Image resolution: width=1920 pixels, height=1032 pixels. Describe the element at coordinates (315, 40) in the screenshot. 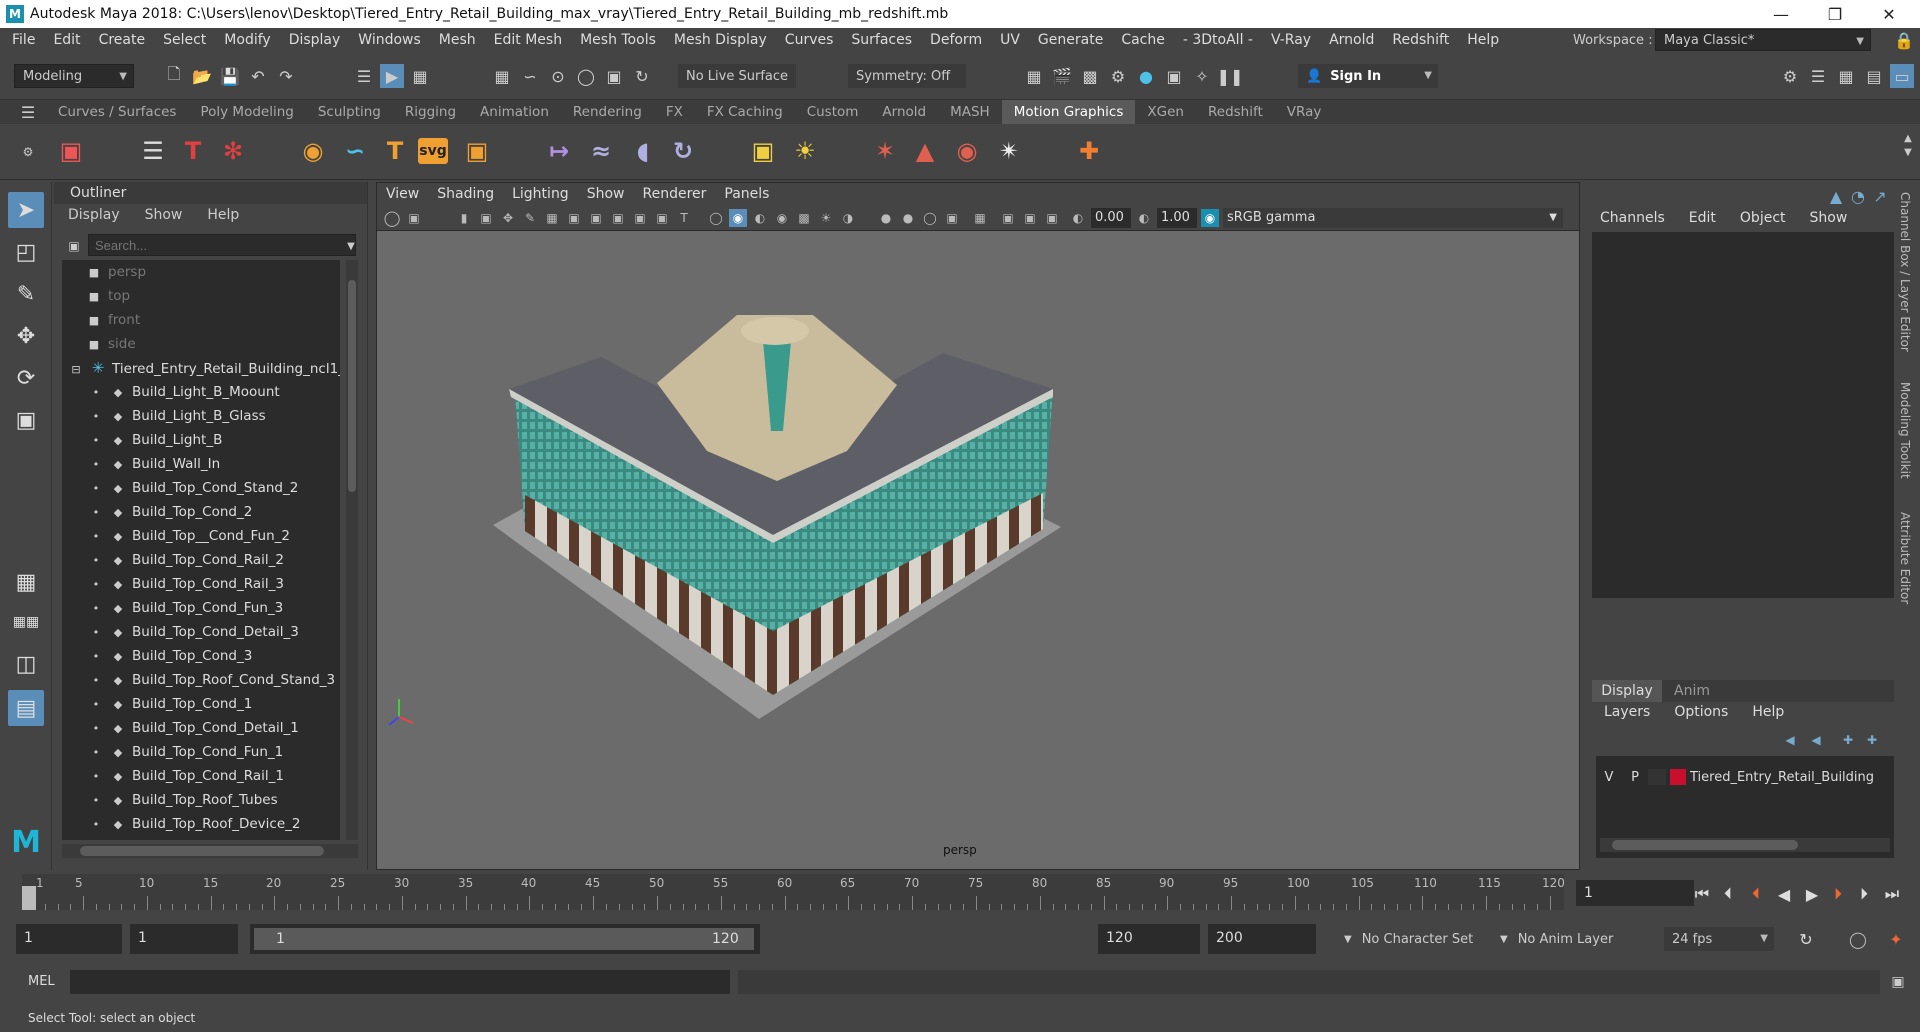

I see `menu-display: Display` at that location.